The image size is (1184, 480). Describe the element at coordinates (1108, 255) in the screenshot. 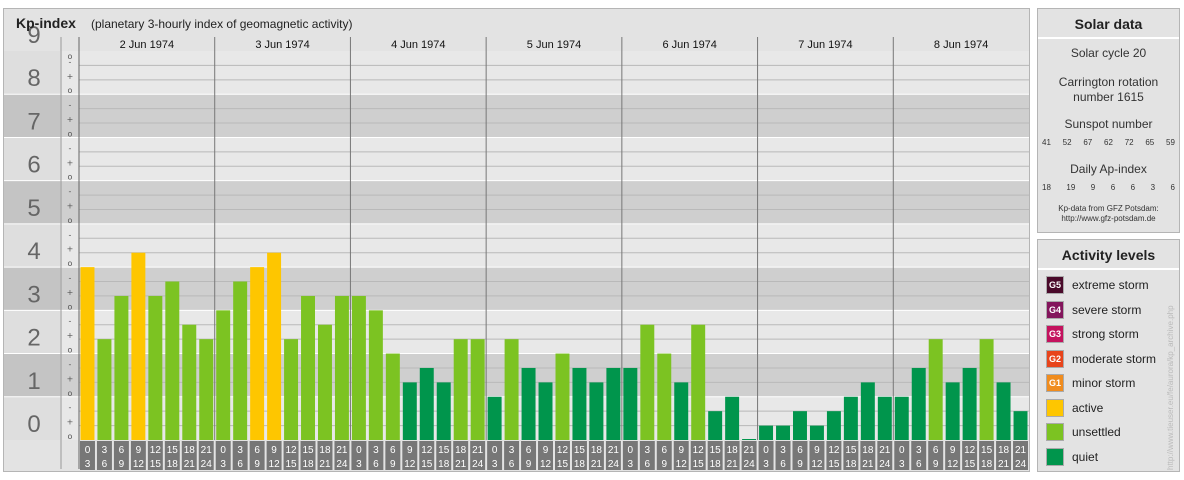

I see `activity-levels-title: Activity levels` at that location.